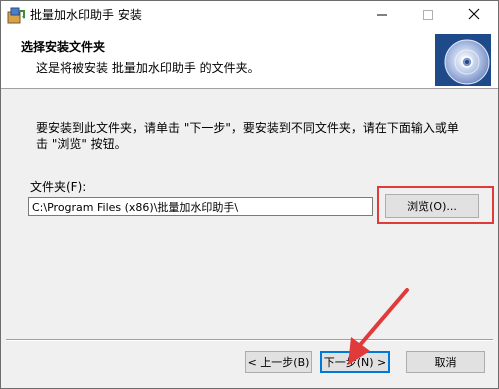  I want to click on browse-highlight-box, so click(435, 205).